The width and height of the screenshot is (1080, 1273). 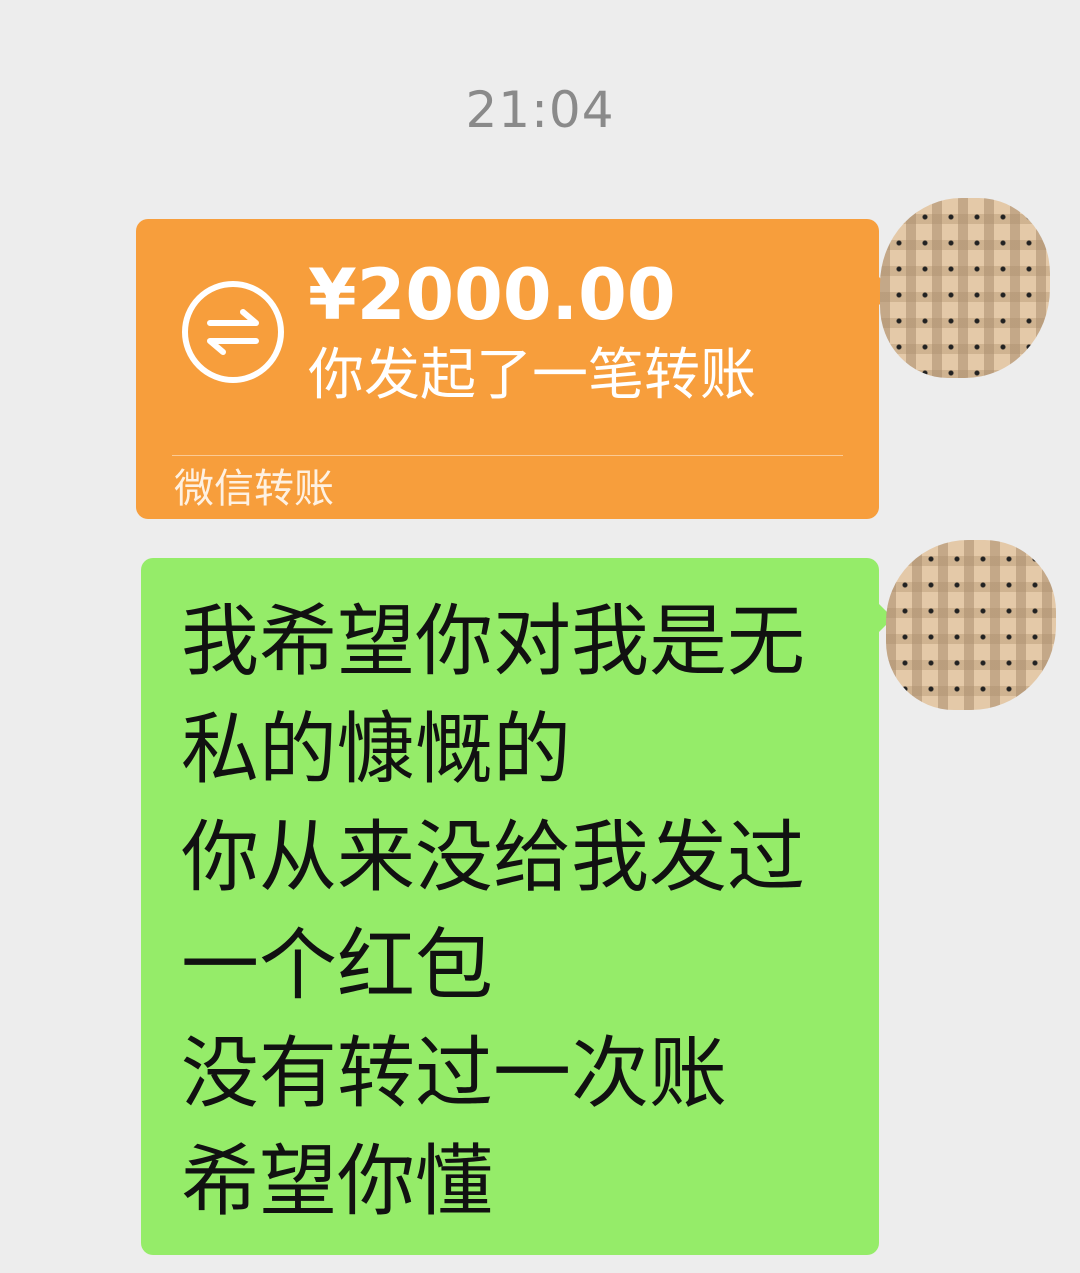 I want to click on message-line: 没有转过一次账, so click(x=454, y=1074).